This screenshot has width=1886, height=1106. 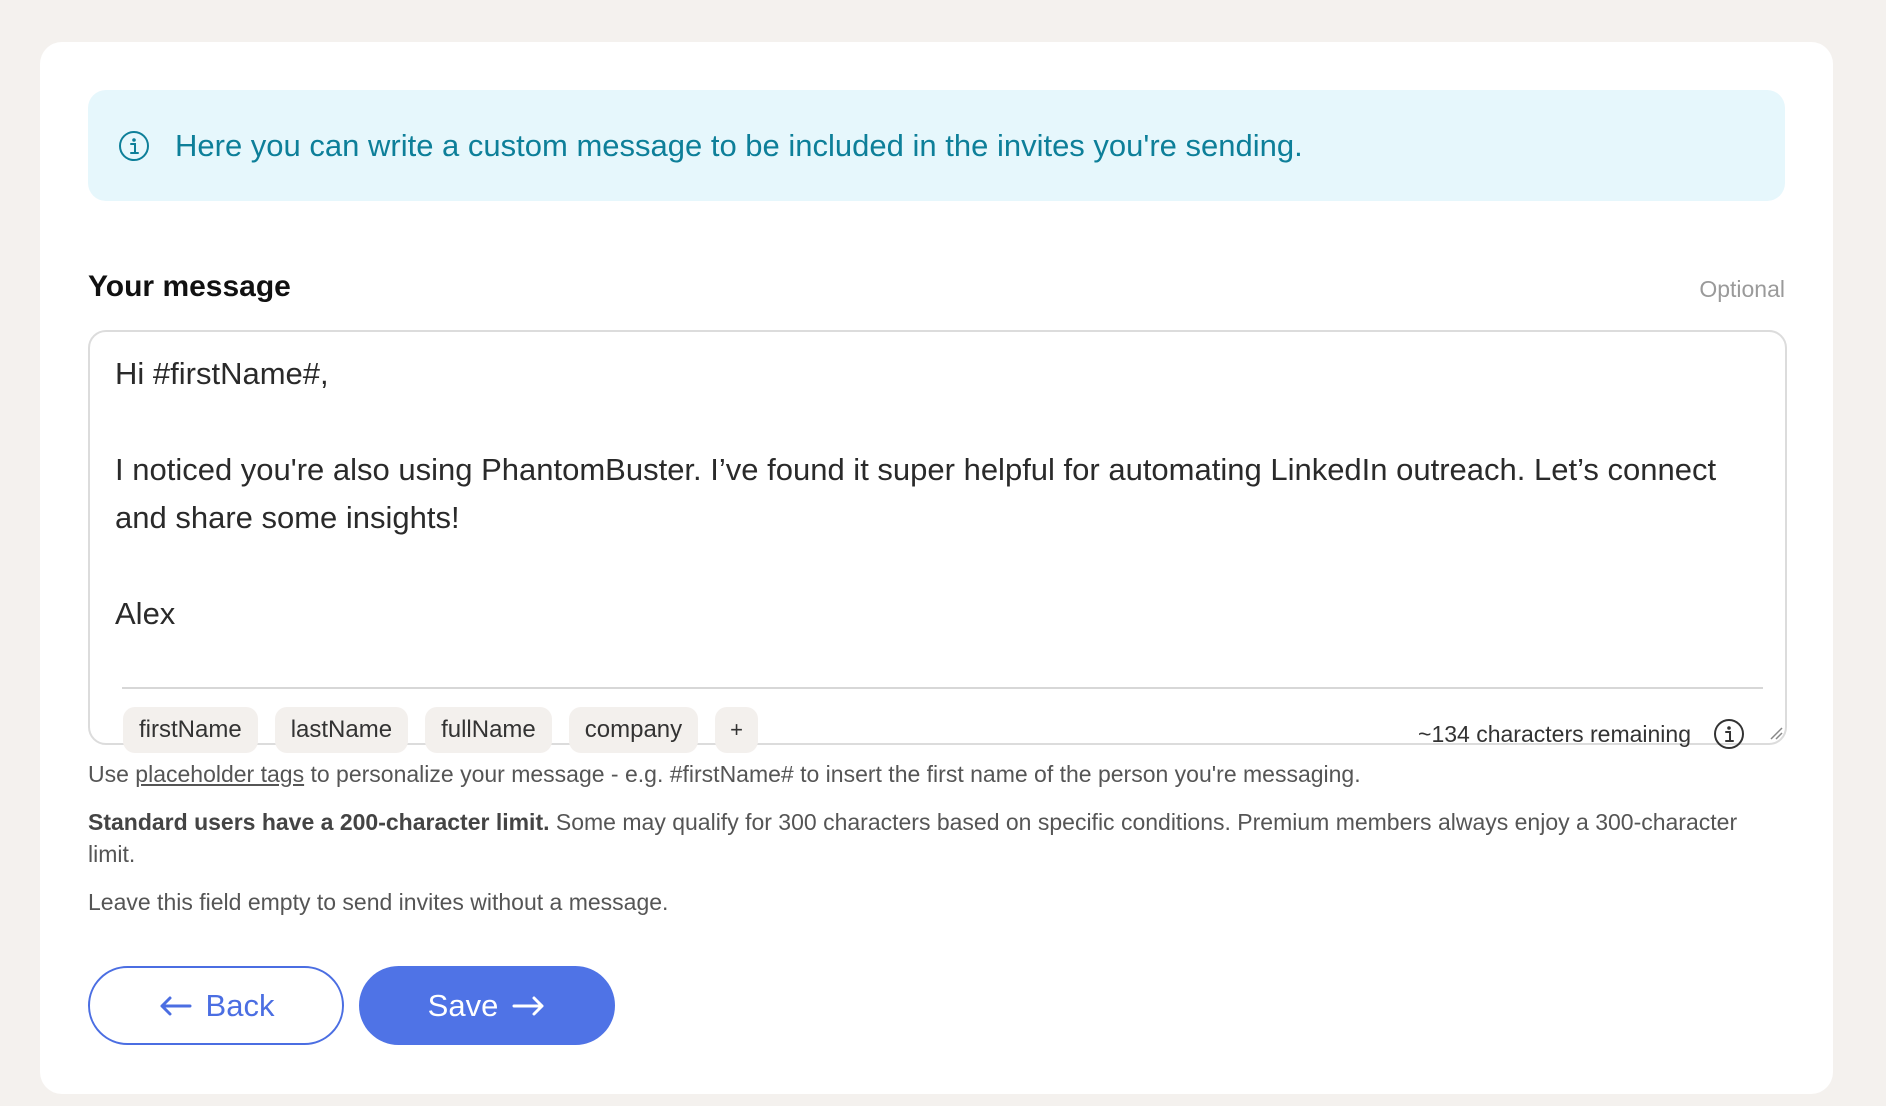 What do you see at coordinates (1776, 733) in the screenshot?
I see `resize-handle-icon` at bounding box center [1776, 733].